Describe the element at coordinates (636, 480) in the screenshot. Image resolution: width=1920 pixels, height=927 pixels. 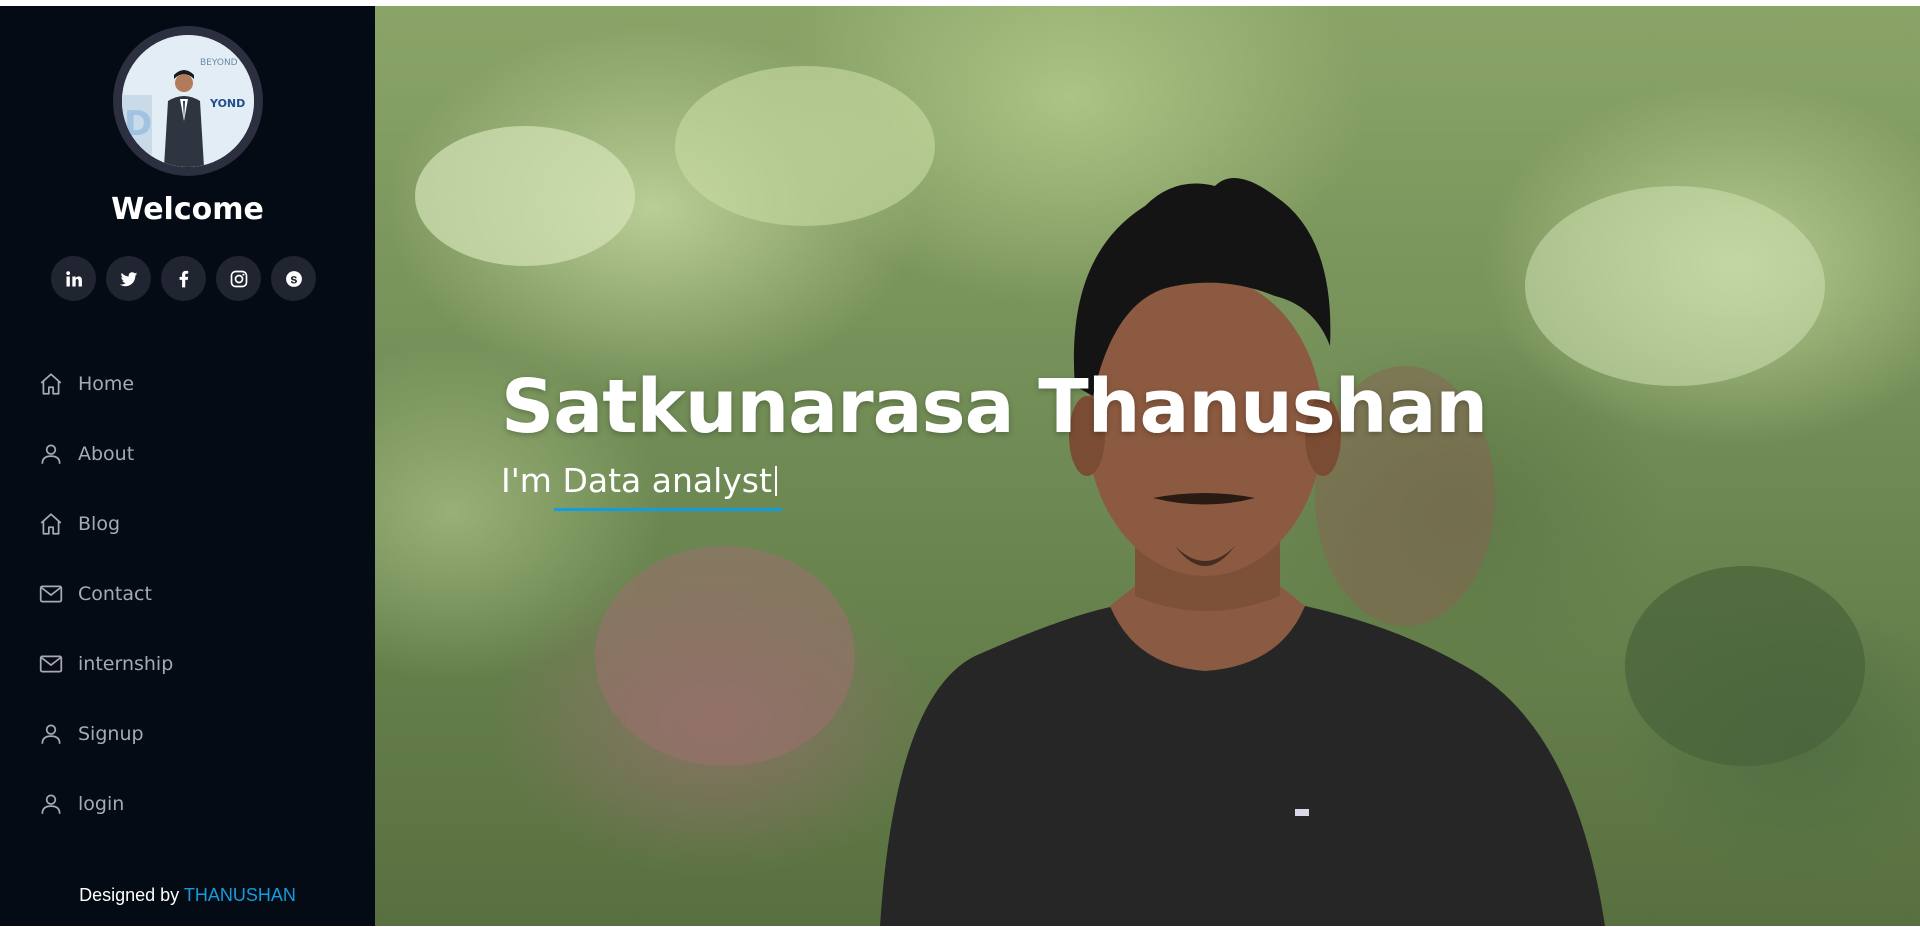
I see `typed-text: I'm Data analyst` at that location.